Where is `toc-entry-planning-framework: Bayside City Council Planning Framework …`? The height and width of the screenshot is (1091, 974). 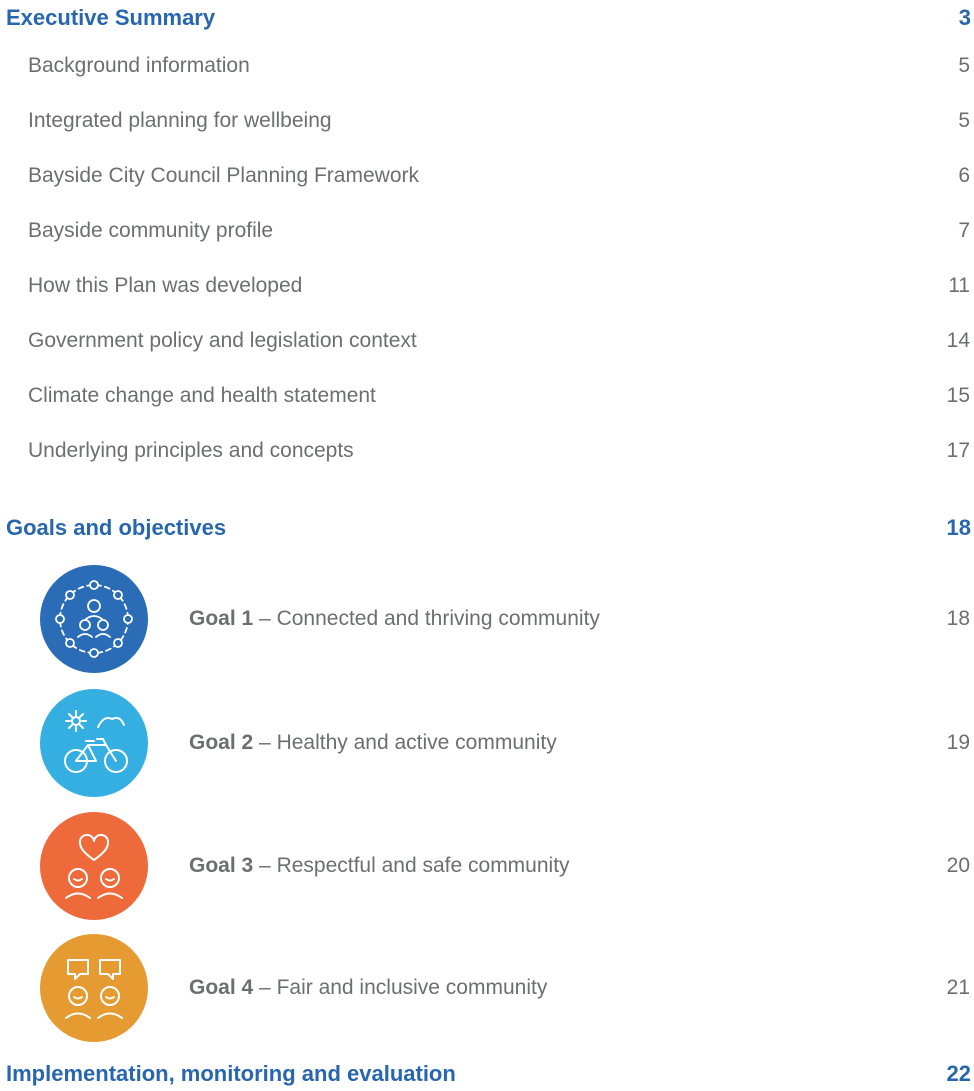
toc-entry-planning-framework: Bayside City Council Planning Framework … is located at coordinates (487, 176).